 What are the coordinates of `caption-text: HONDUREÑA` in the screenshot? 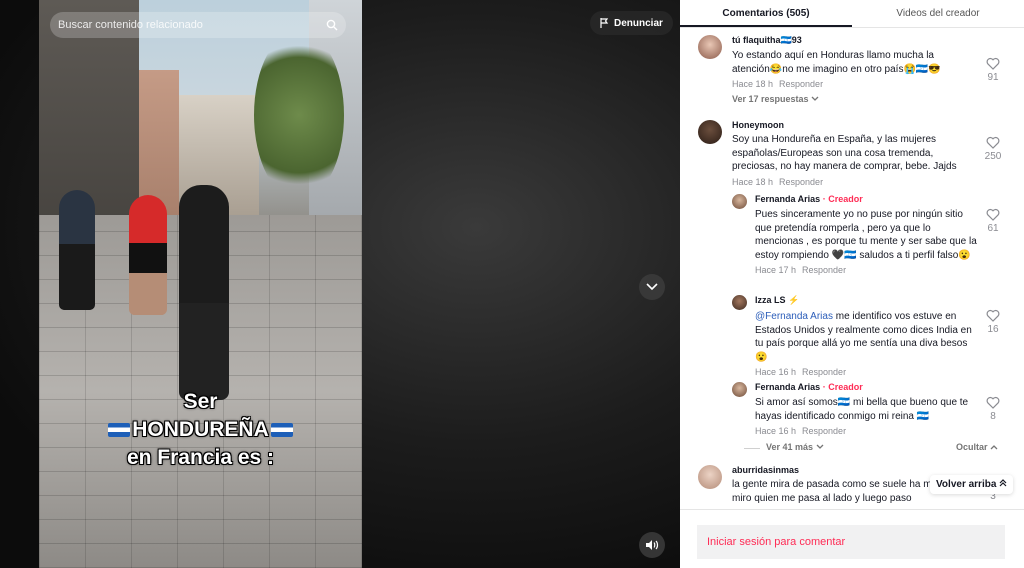 It's located at (200, 429).